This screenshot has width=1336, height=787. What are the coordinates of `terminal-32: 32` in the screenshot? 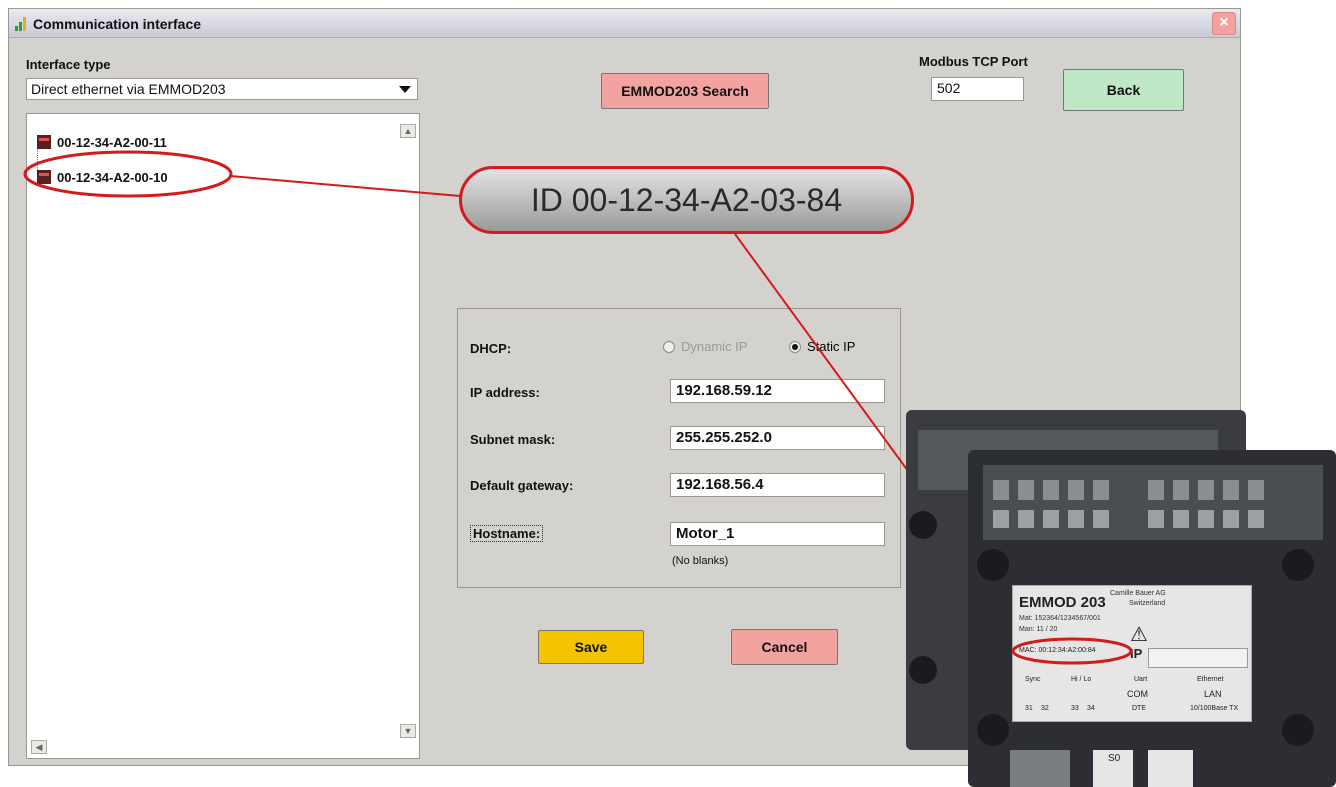 It's located at (1045, 708).